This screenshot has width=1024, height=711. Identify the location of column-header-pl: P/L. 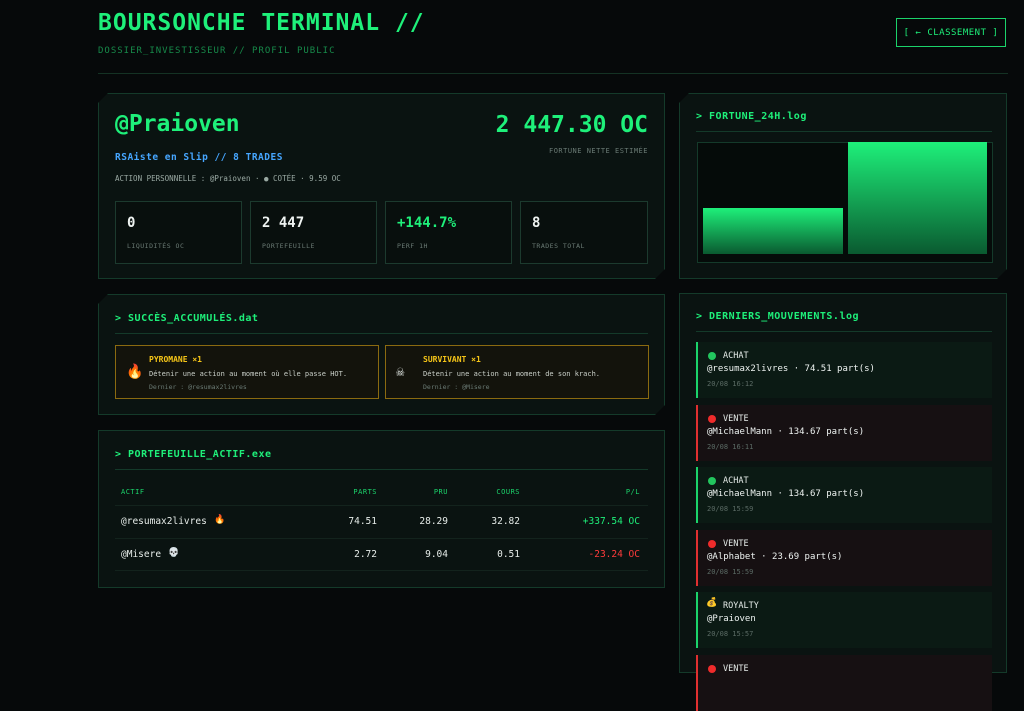
(632, 492).